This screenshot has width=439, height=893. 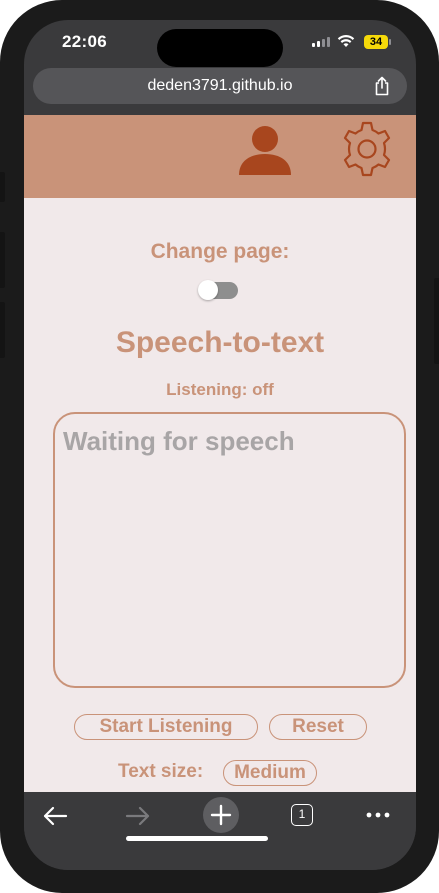 I want to click on change-page-label: Change page:, so click(x=220, y=251).